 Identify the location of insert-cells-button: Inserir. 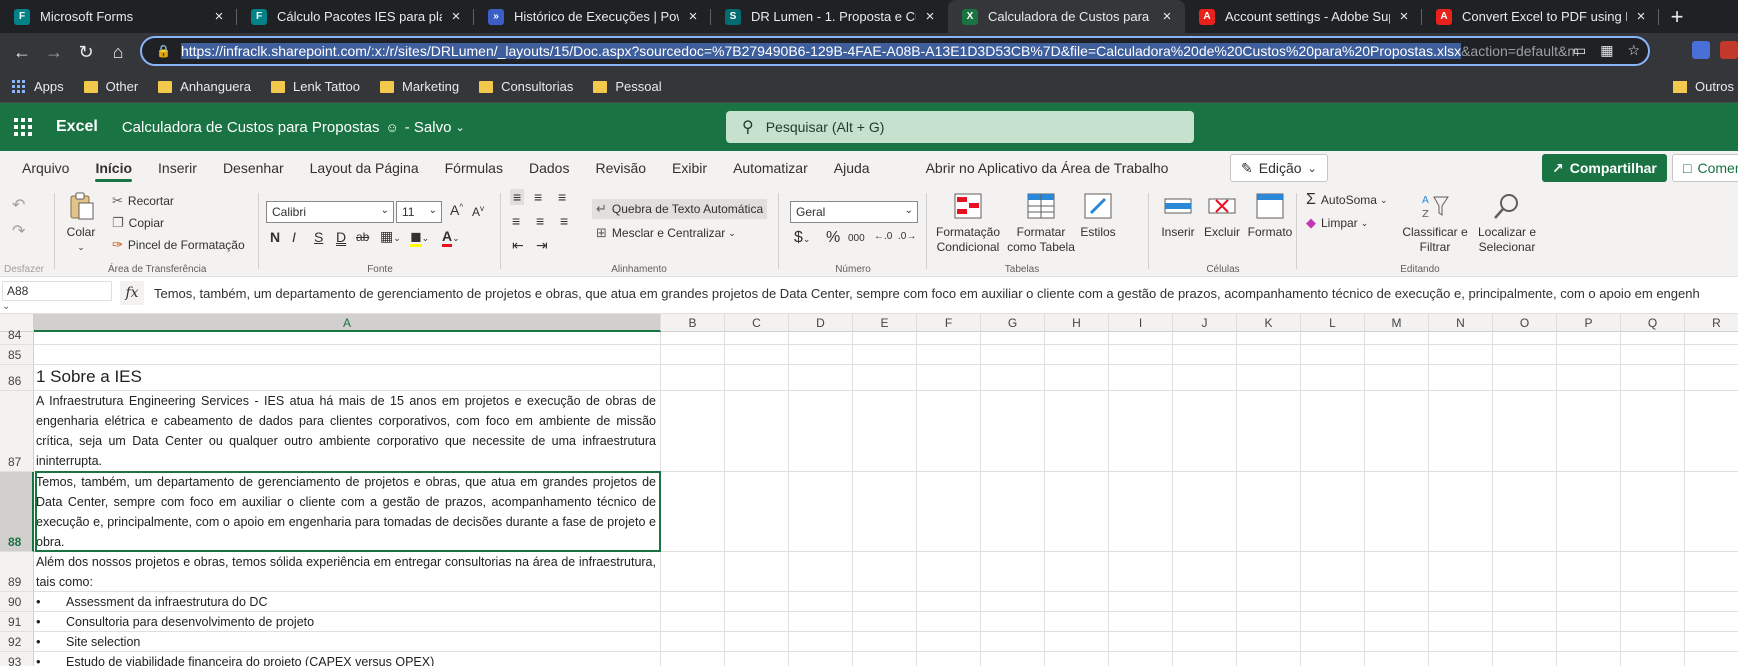
(1178, 215).